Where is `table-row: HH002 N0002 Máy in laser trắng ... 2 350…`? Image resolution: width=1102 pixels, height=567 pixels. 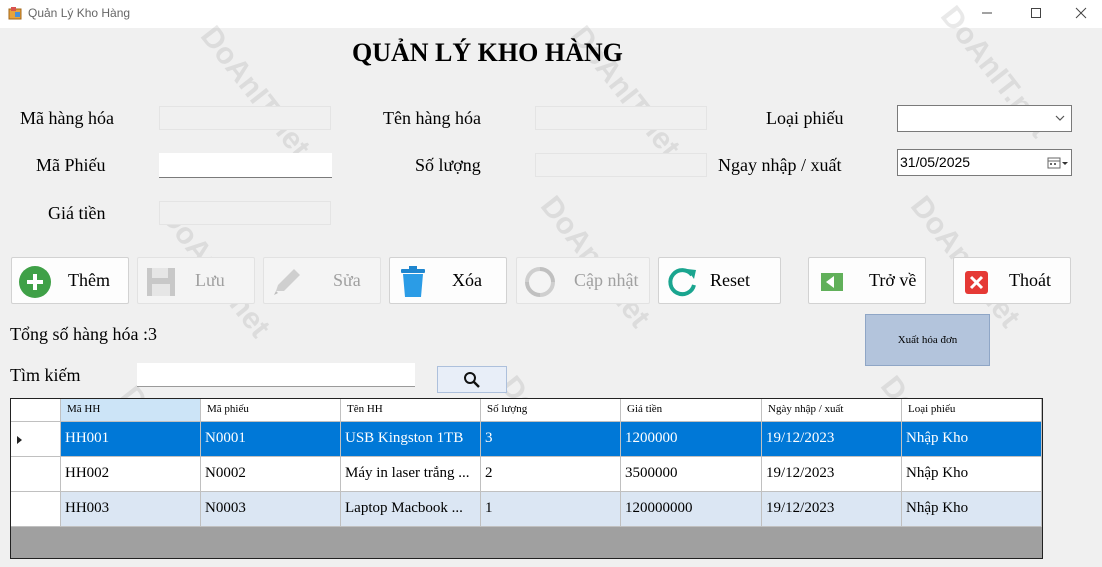
table-row: HH002 N0002 Máy in laser trắng ... 2 350… is located at coordinates (526, 474).